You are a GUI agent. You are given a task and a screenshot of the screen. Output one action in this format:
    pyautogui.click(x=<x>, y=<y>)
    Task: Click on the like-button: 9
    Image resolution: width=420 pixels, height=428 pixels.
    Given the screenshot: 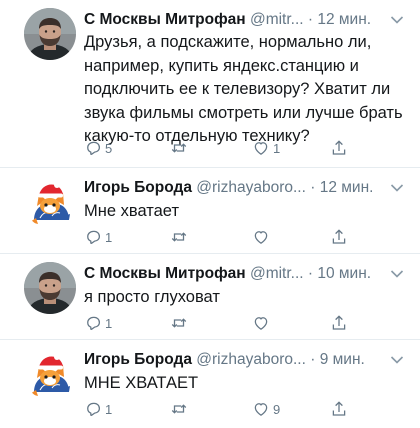 What is the action you would take?
    pyautogui.click(x=266, y=409)
    